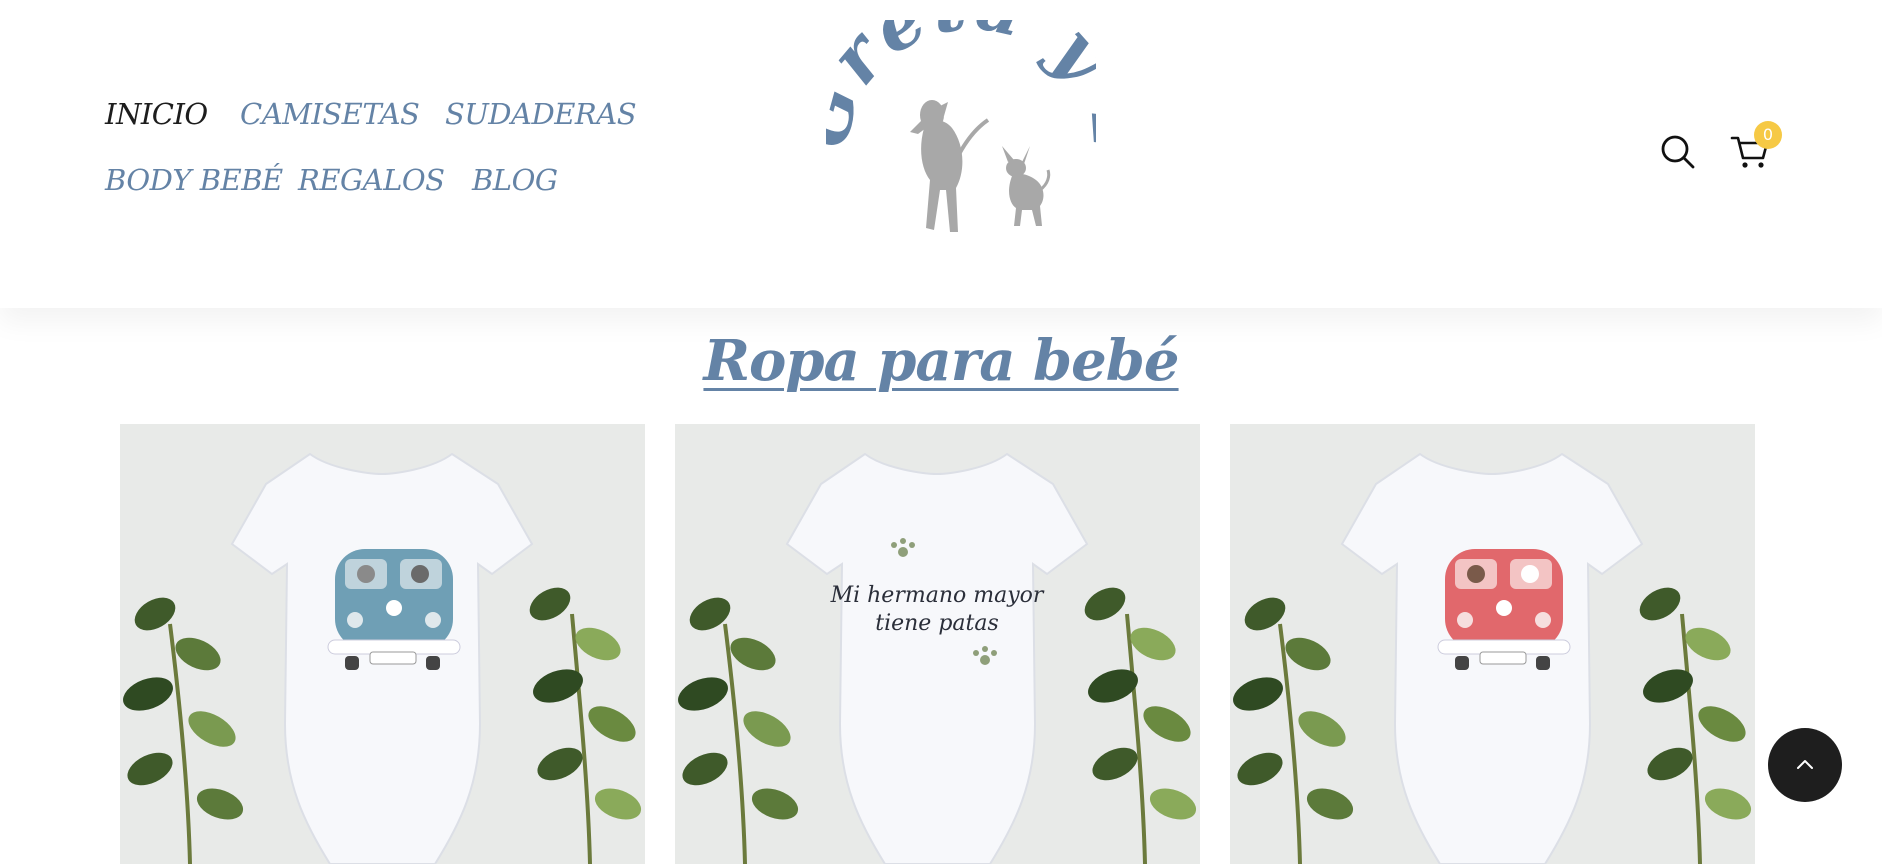 The width and height of the screenshot is (1882, 864). Describe the element at coordinates (330, 114) in the screenshot. I see `nav-item-camisetas: CAMISETAS` at that location.